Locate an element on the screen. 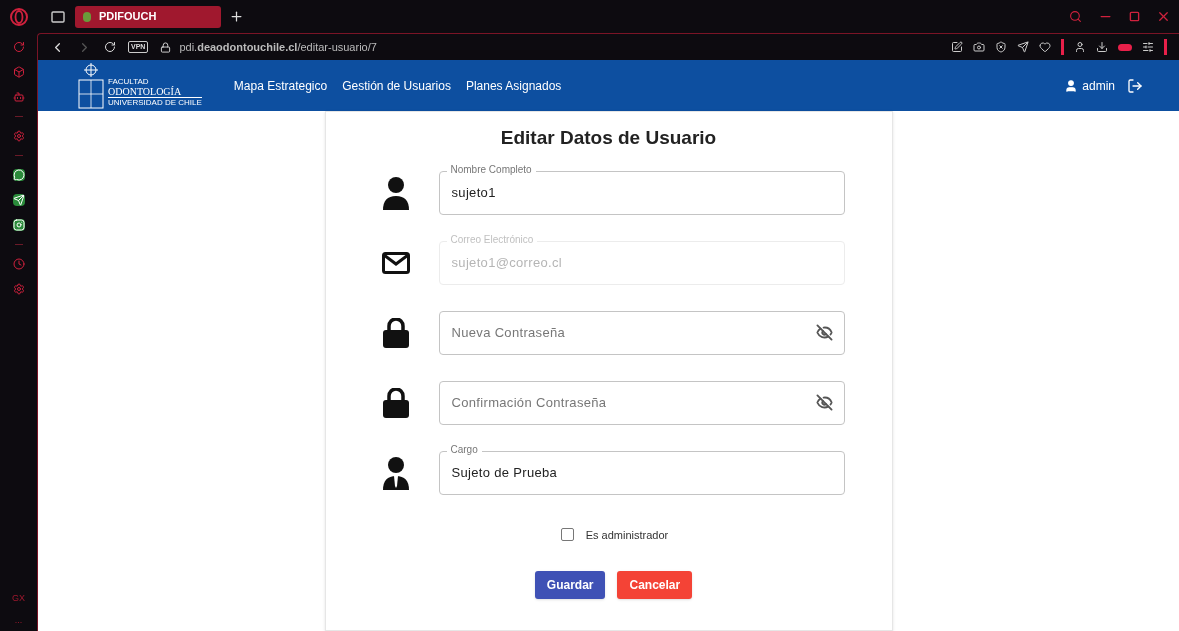  checkbox is located at coordinates (567, 535).